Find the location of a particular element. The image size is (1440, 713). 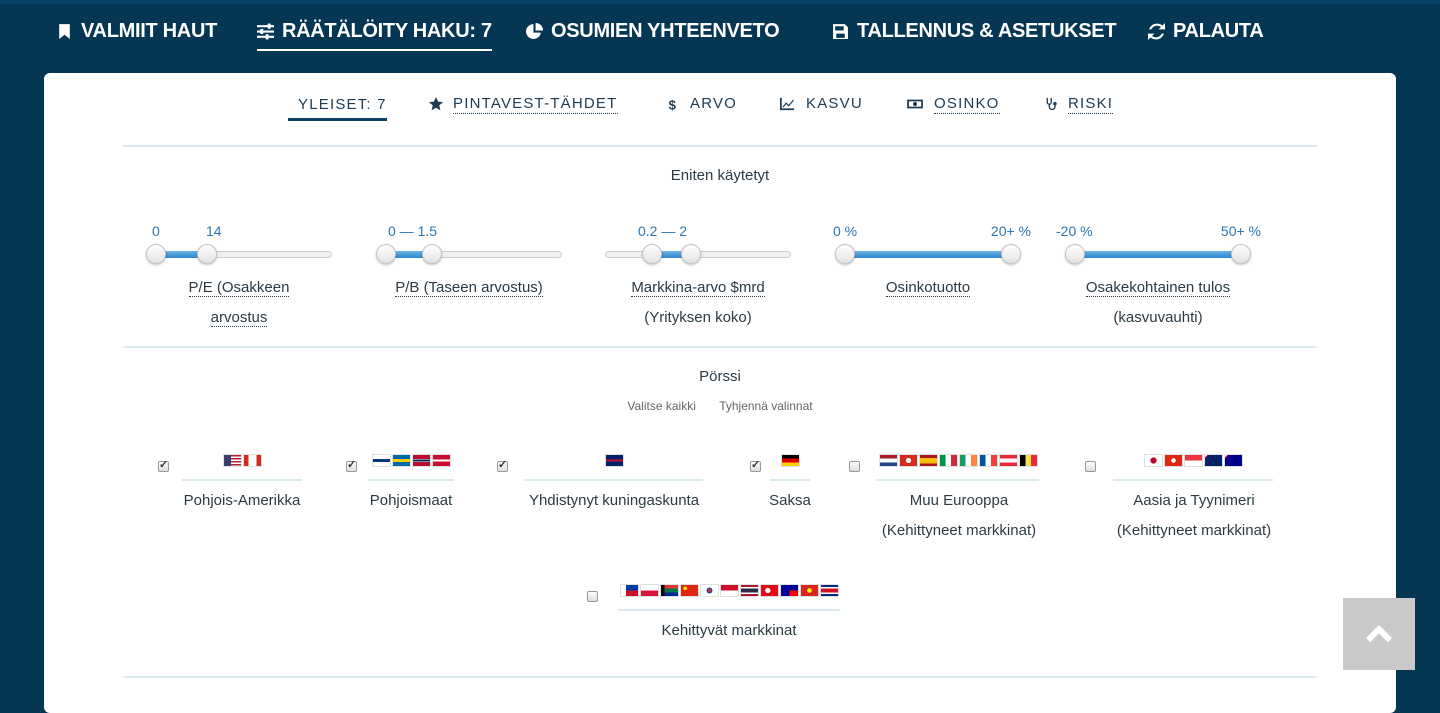

slider-label-line1: P/B (Taseen arvostus) is located at coordinates (469, 288).